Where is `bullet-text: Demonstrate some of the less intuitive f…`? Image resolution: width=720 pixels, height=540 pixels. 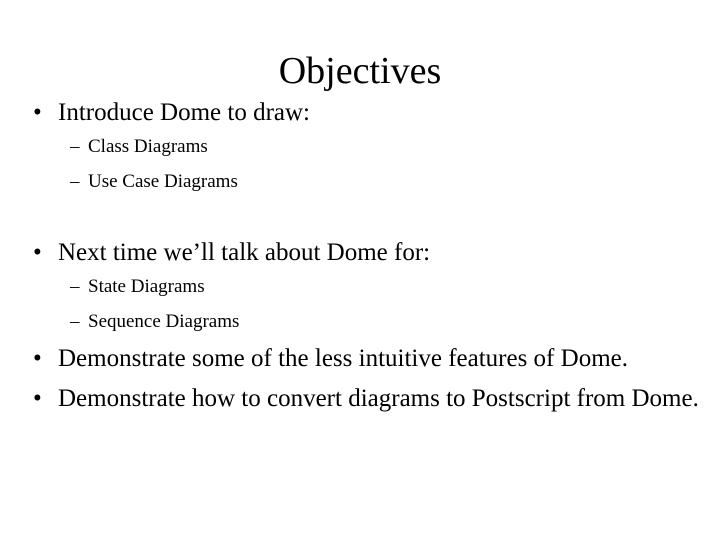
bullet-text: Demonstrate some of the less intuitive f… is located at coordinates (343, 358).